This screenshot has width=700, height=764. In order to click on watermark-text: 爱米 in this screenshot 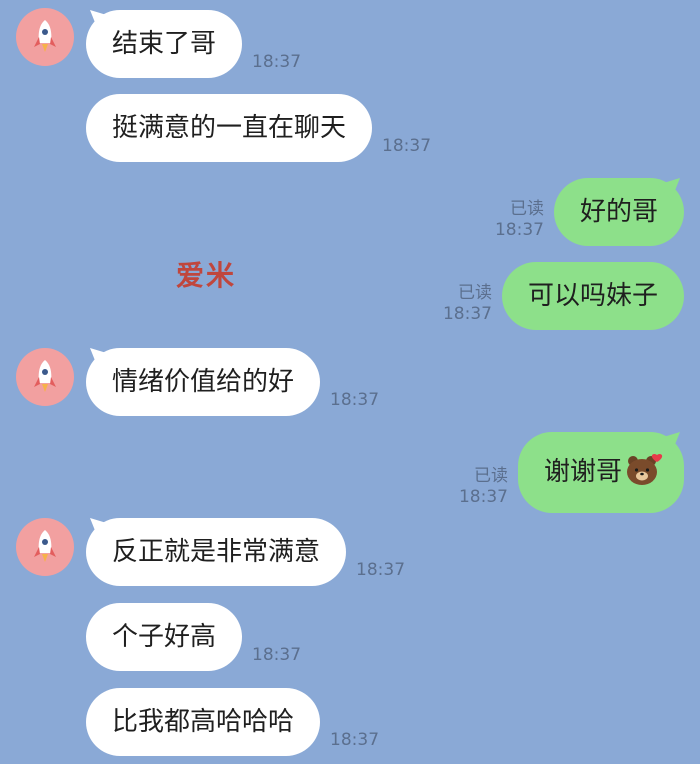, I will do `click(206, 275)`.